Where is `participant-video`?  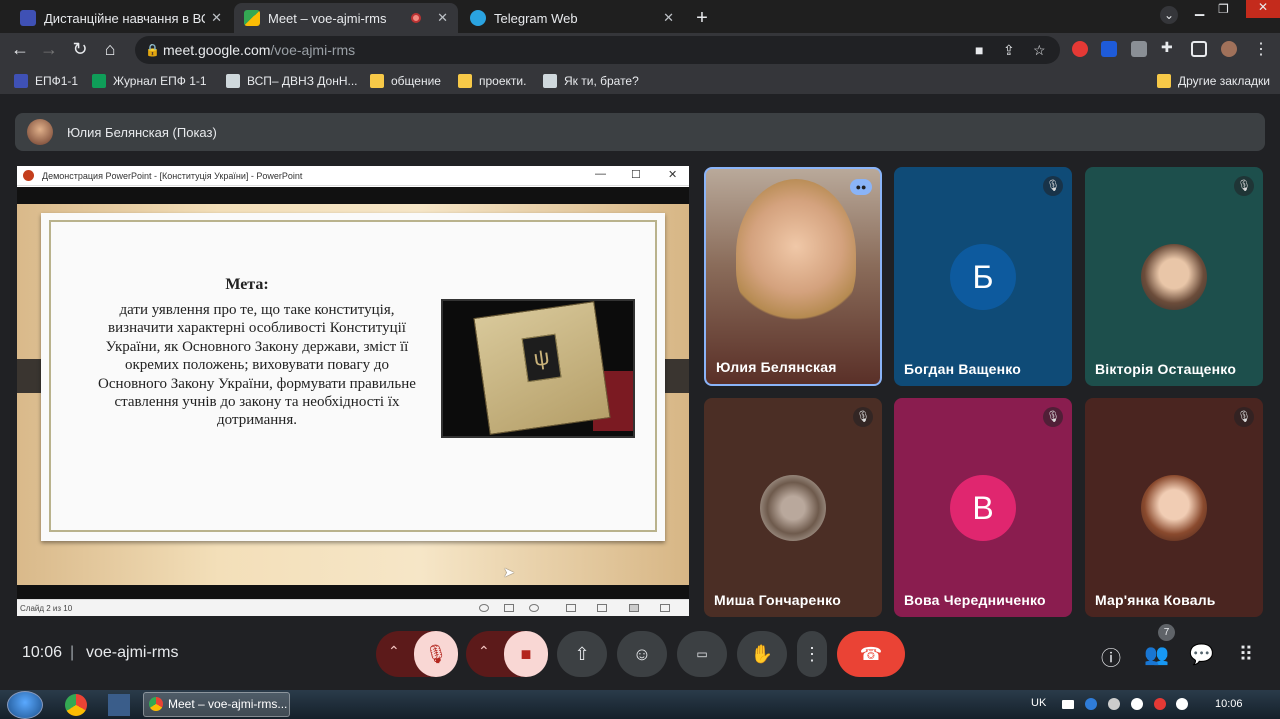 participant-video is located at coordinates (796, 254).